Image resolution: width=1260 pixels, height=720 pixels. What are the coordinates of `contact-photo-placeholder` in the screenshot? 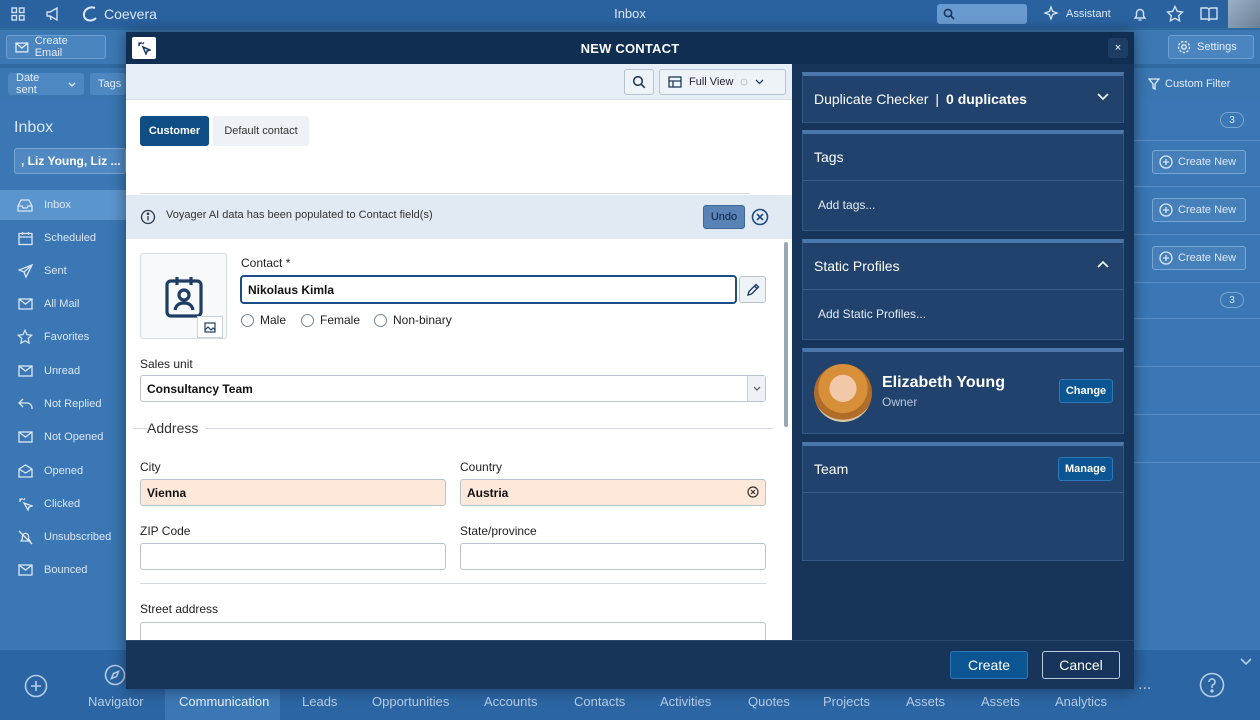 It's located at (183, 296).